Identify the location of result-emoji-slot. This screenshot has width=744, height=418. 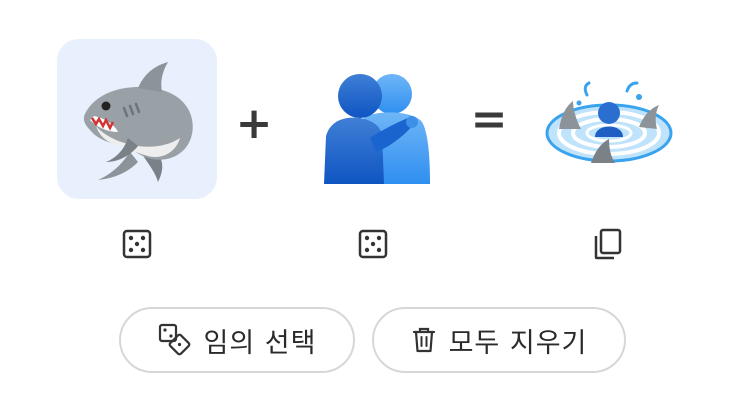
(609, 121).